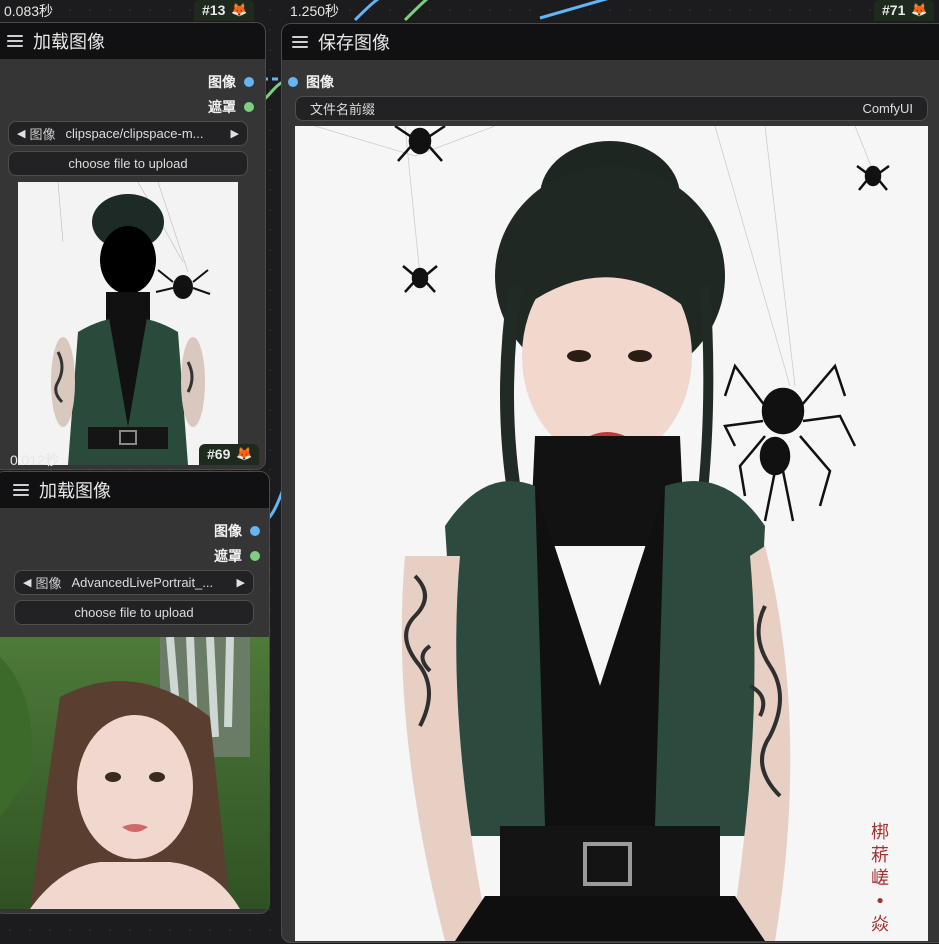  Describe the element at coordinates (887, 108) in the screenshot. I see `field-value: ComfyUI` at that location.